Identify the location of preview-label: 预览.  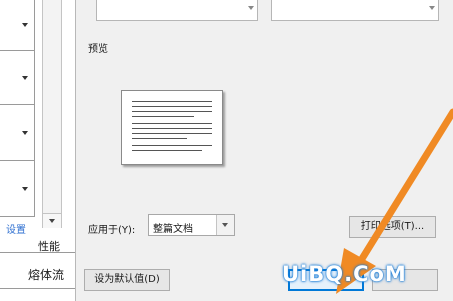
(98, 49).